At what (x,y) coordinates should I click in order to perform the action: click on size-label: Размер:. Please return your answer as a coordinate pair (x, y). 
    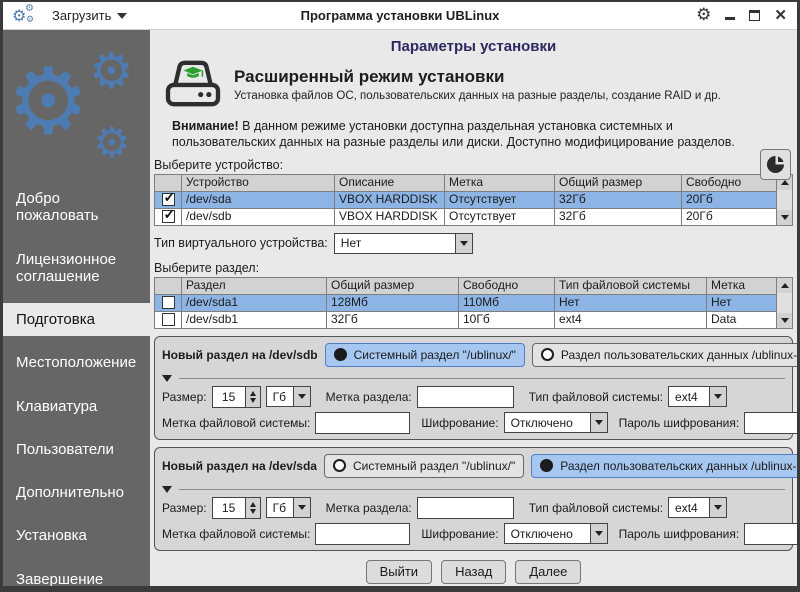
    Looking at the image, I should click on (184, 507).